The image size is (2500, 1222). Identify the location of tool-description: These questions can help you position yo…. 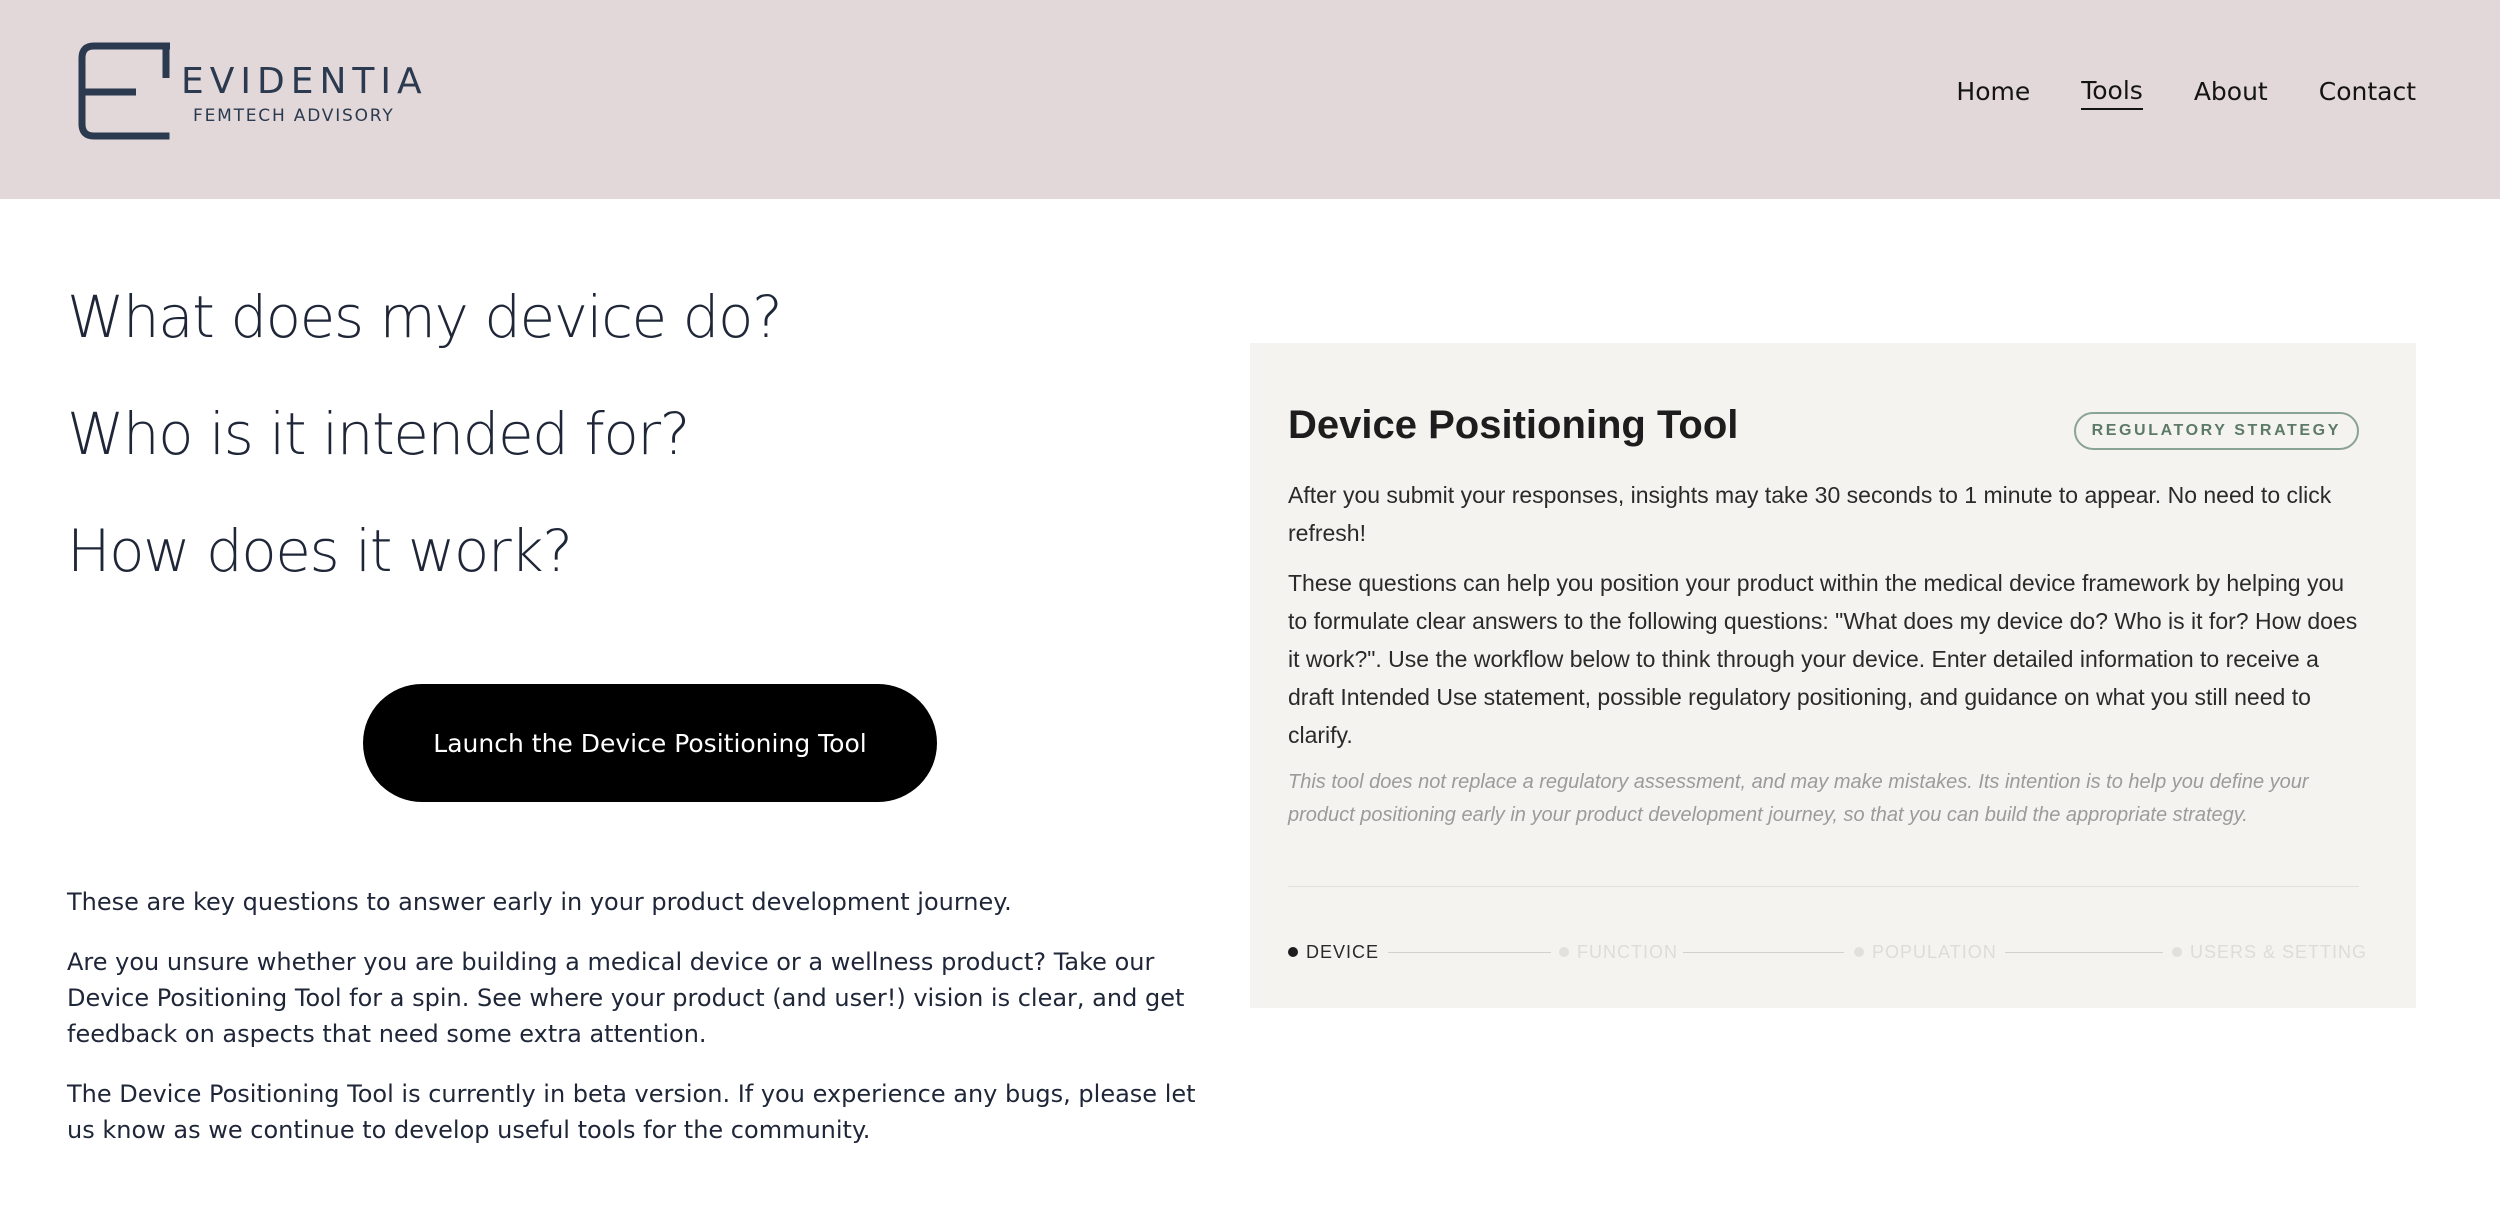
(1823, 659).